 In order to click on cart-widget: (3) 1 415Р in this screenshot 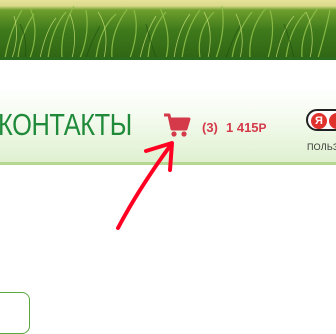, I will do `click(214, 126)`.